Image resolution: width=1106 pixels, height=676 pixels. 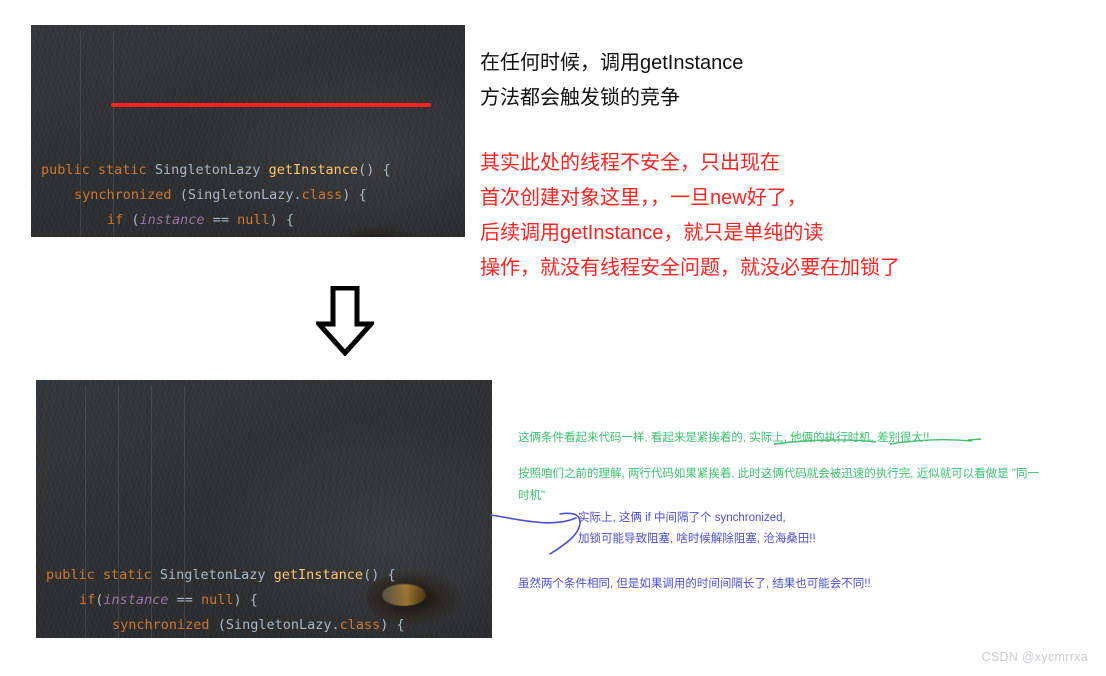 I want to click on red-marker-underline, so click(x=271, y=105).